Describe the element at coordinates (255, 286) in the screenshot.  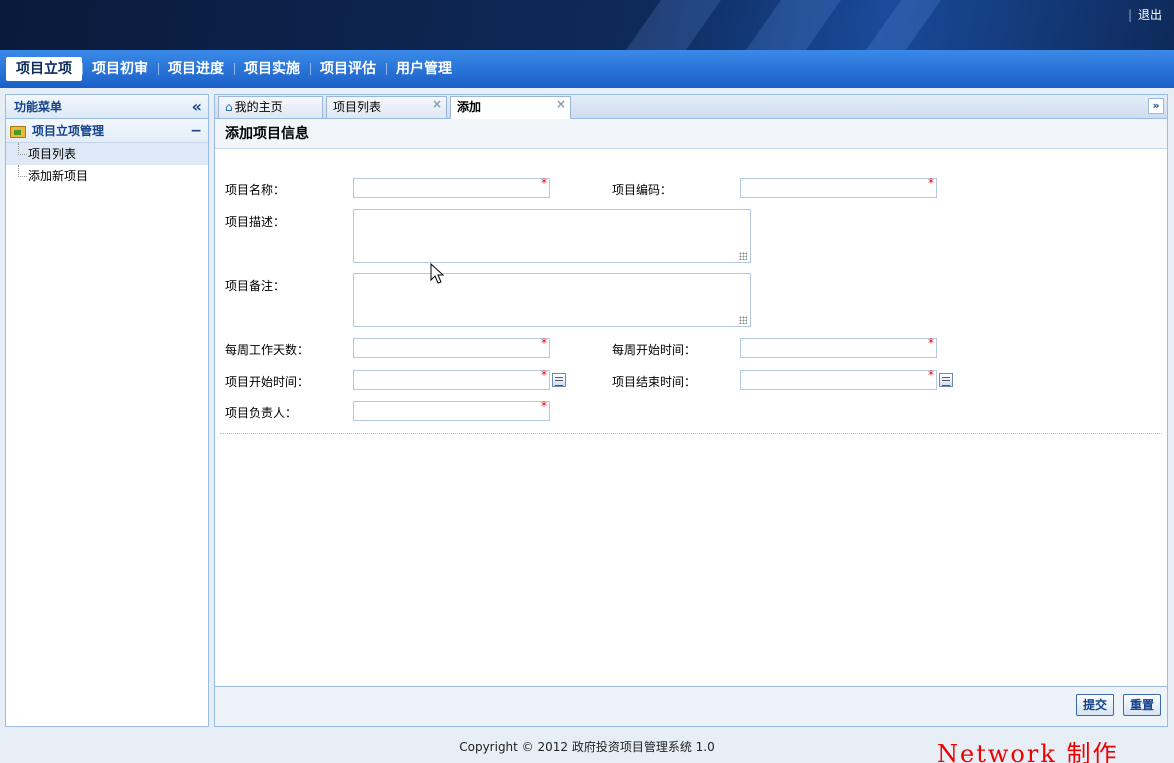
I see `project-remark-label: 项目备注：` at that location.